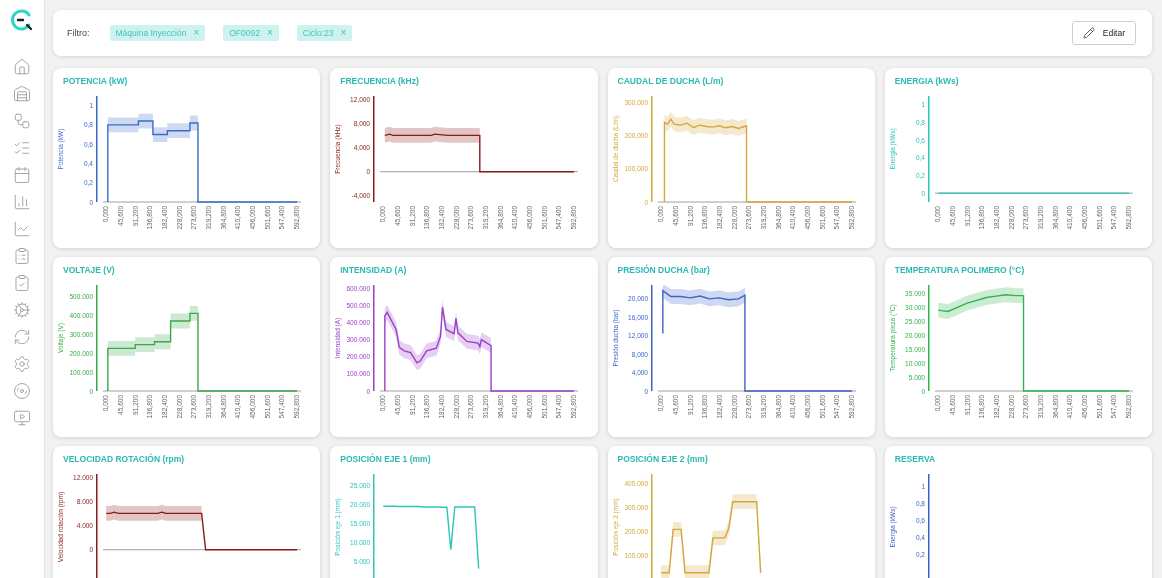 This screenshot has width=1162, height=578. What do you see at coordinates (22, 202) in the screenshot?
I see `bar-chart-icon` at bounding box center [22, 202].